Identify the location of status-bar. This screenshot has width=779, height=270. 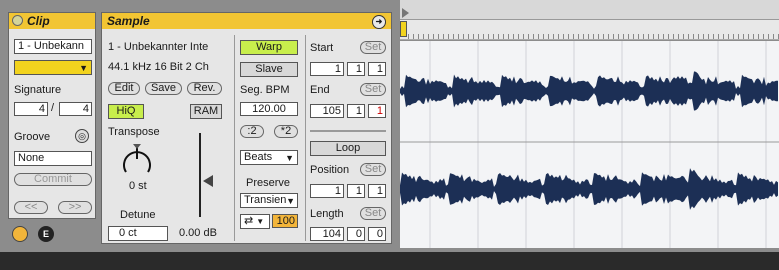
(389, 261).